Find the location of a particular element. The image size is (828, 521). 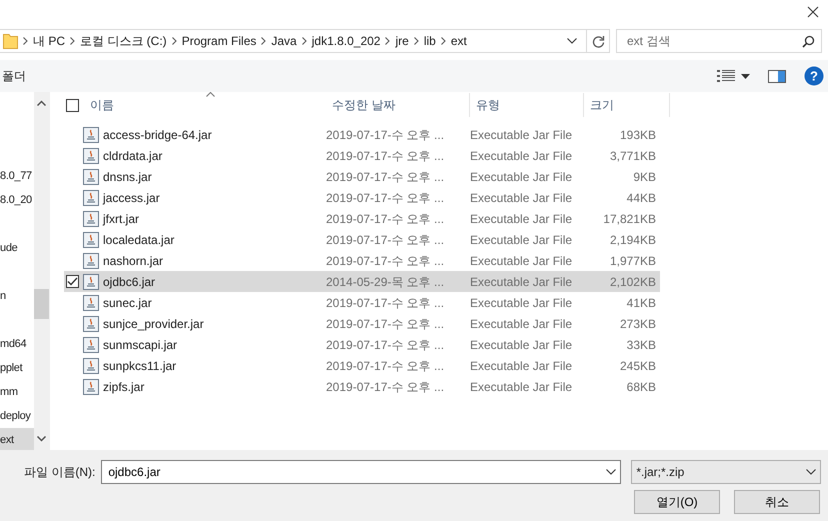

file-name: ojdbc6.jar is located at coordinates (129, 282).